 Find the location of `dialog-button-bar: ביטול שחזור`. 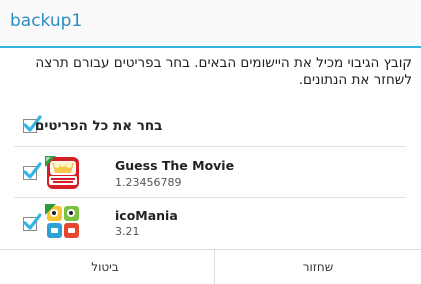

dialog-button-bar: ביטול שחזור is located at coordinates (210, 266).